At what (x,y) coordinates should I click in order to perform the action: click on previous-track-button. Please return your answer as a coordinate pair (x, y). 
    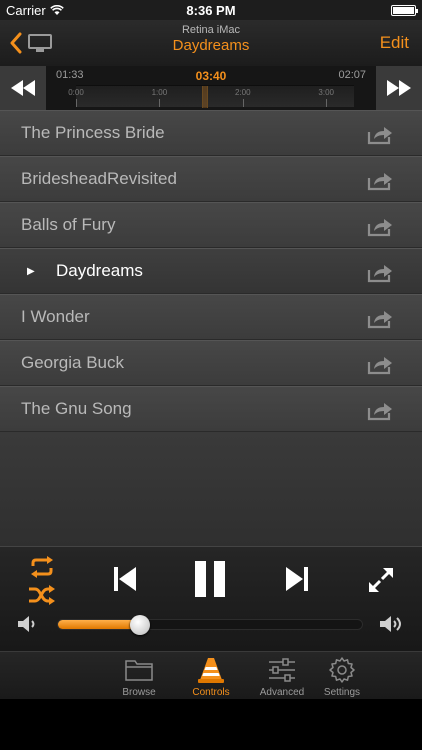
    Looking at the image, I should click on (125, 579).